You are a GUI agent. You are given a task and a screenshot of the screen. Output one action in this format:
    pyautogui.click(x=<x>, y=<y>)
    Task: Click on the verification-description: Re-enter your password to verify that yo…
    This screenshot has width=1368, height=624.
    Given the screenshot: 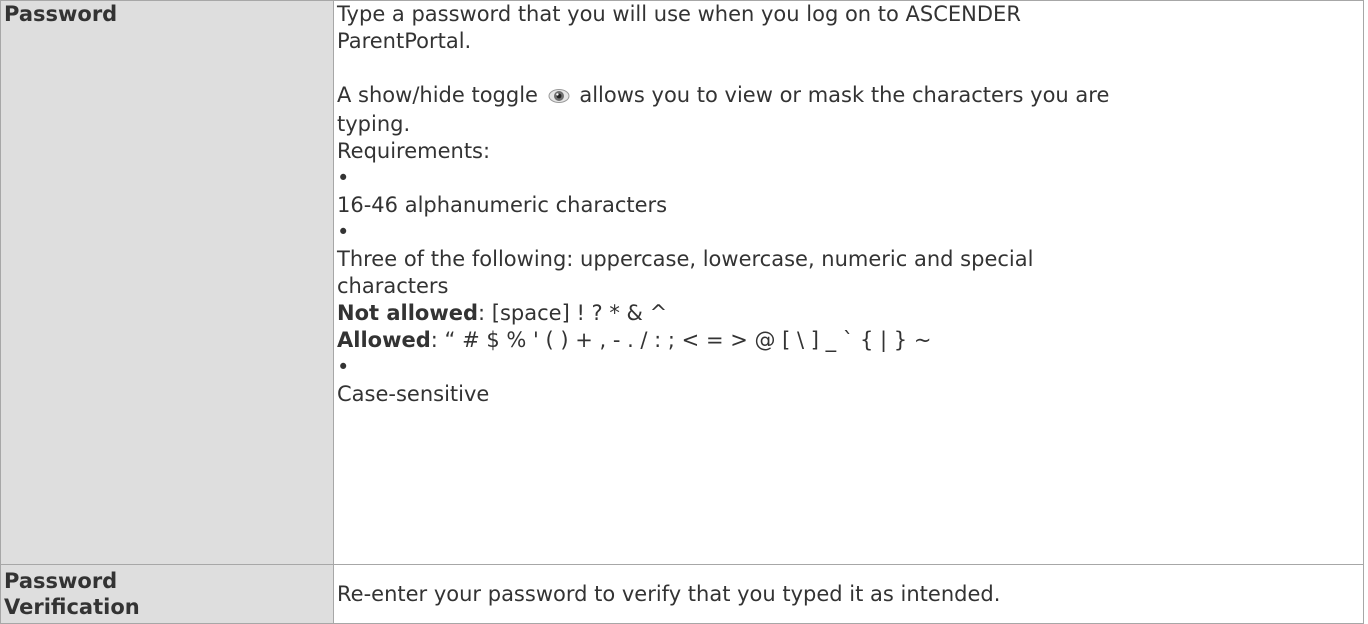 What is the action you would take?
    pyautogui.click(x=669, y=593)
    